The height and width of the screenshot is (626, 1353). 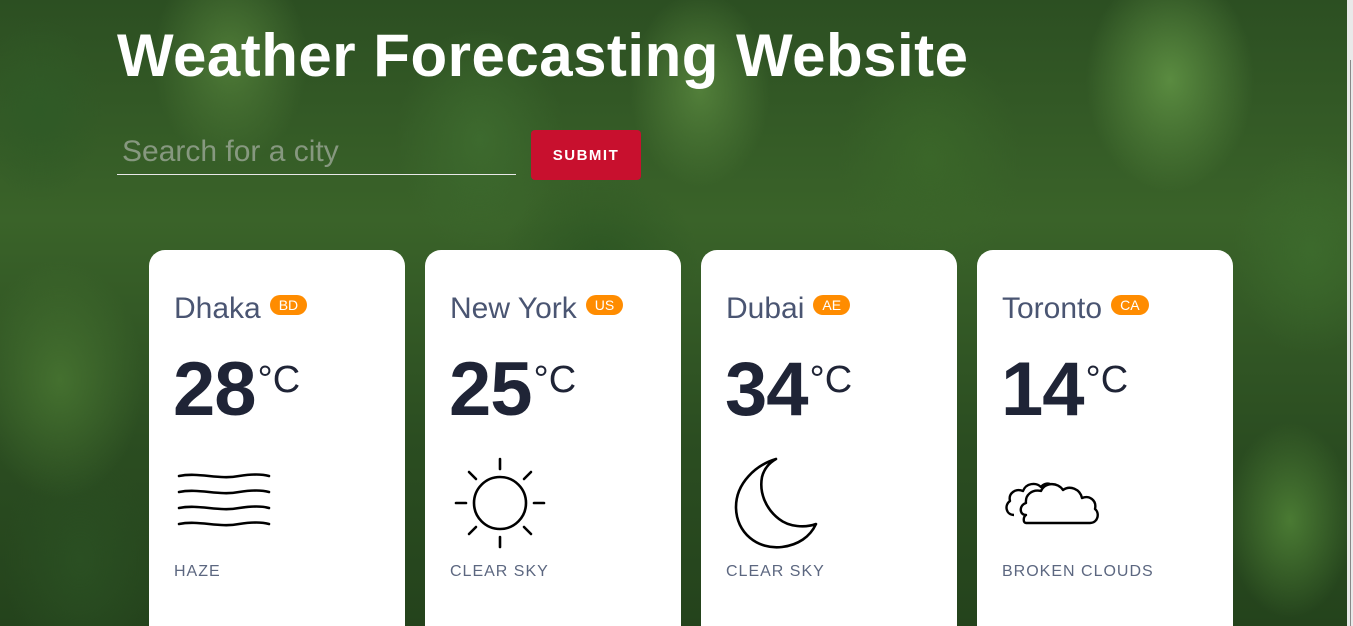 What do you see at coordinates (1130, 305) in the screenshot?
I see `country-badge: CA` at bounding box center [1130, 305].